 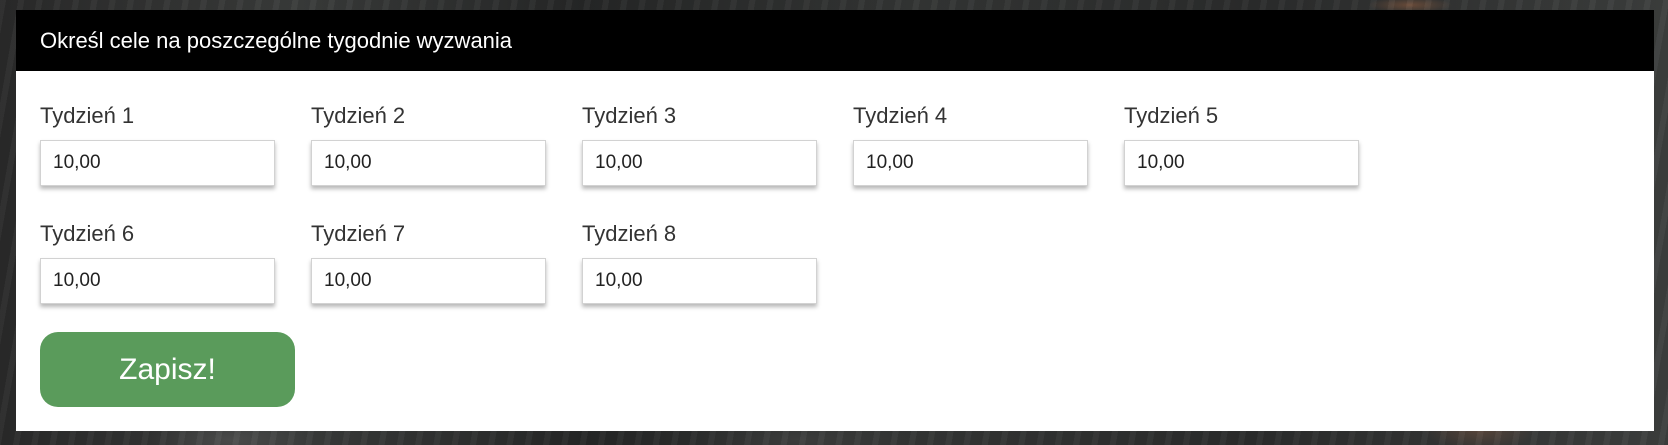 I want to click on week-5-input, so click(x=1241, y=163).